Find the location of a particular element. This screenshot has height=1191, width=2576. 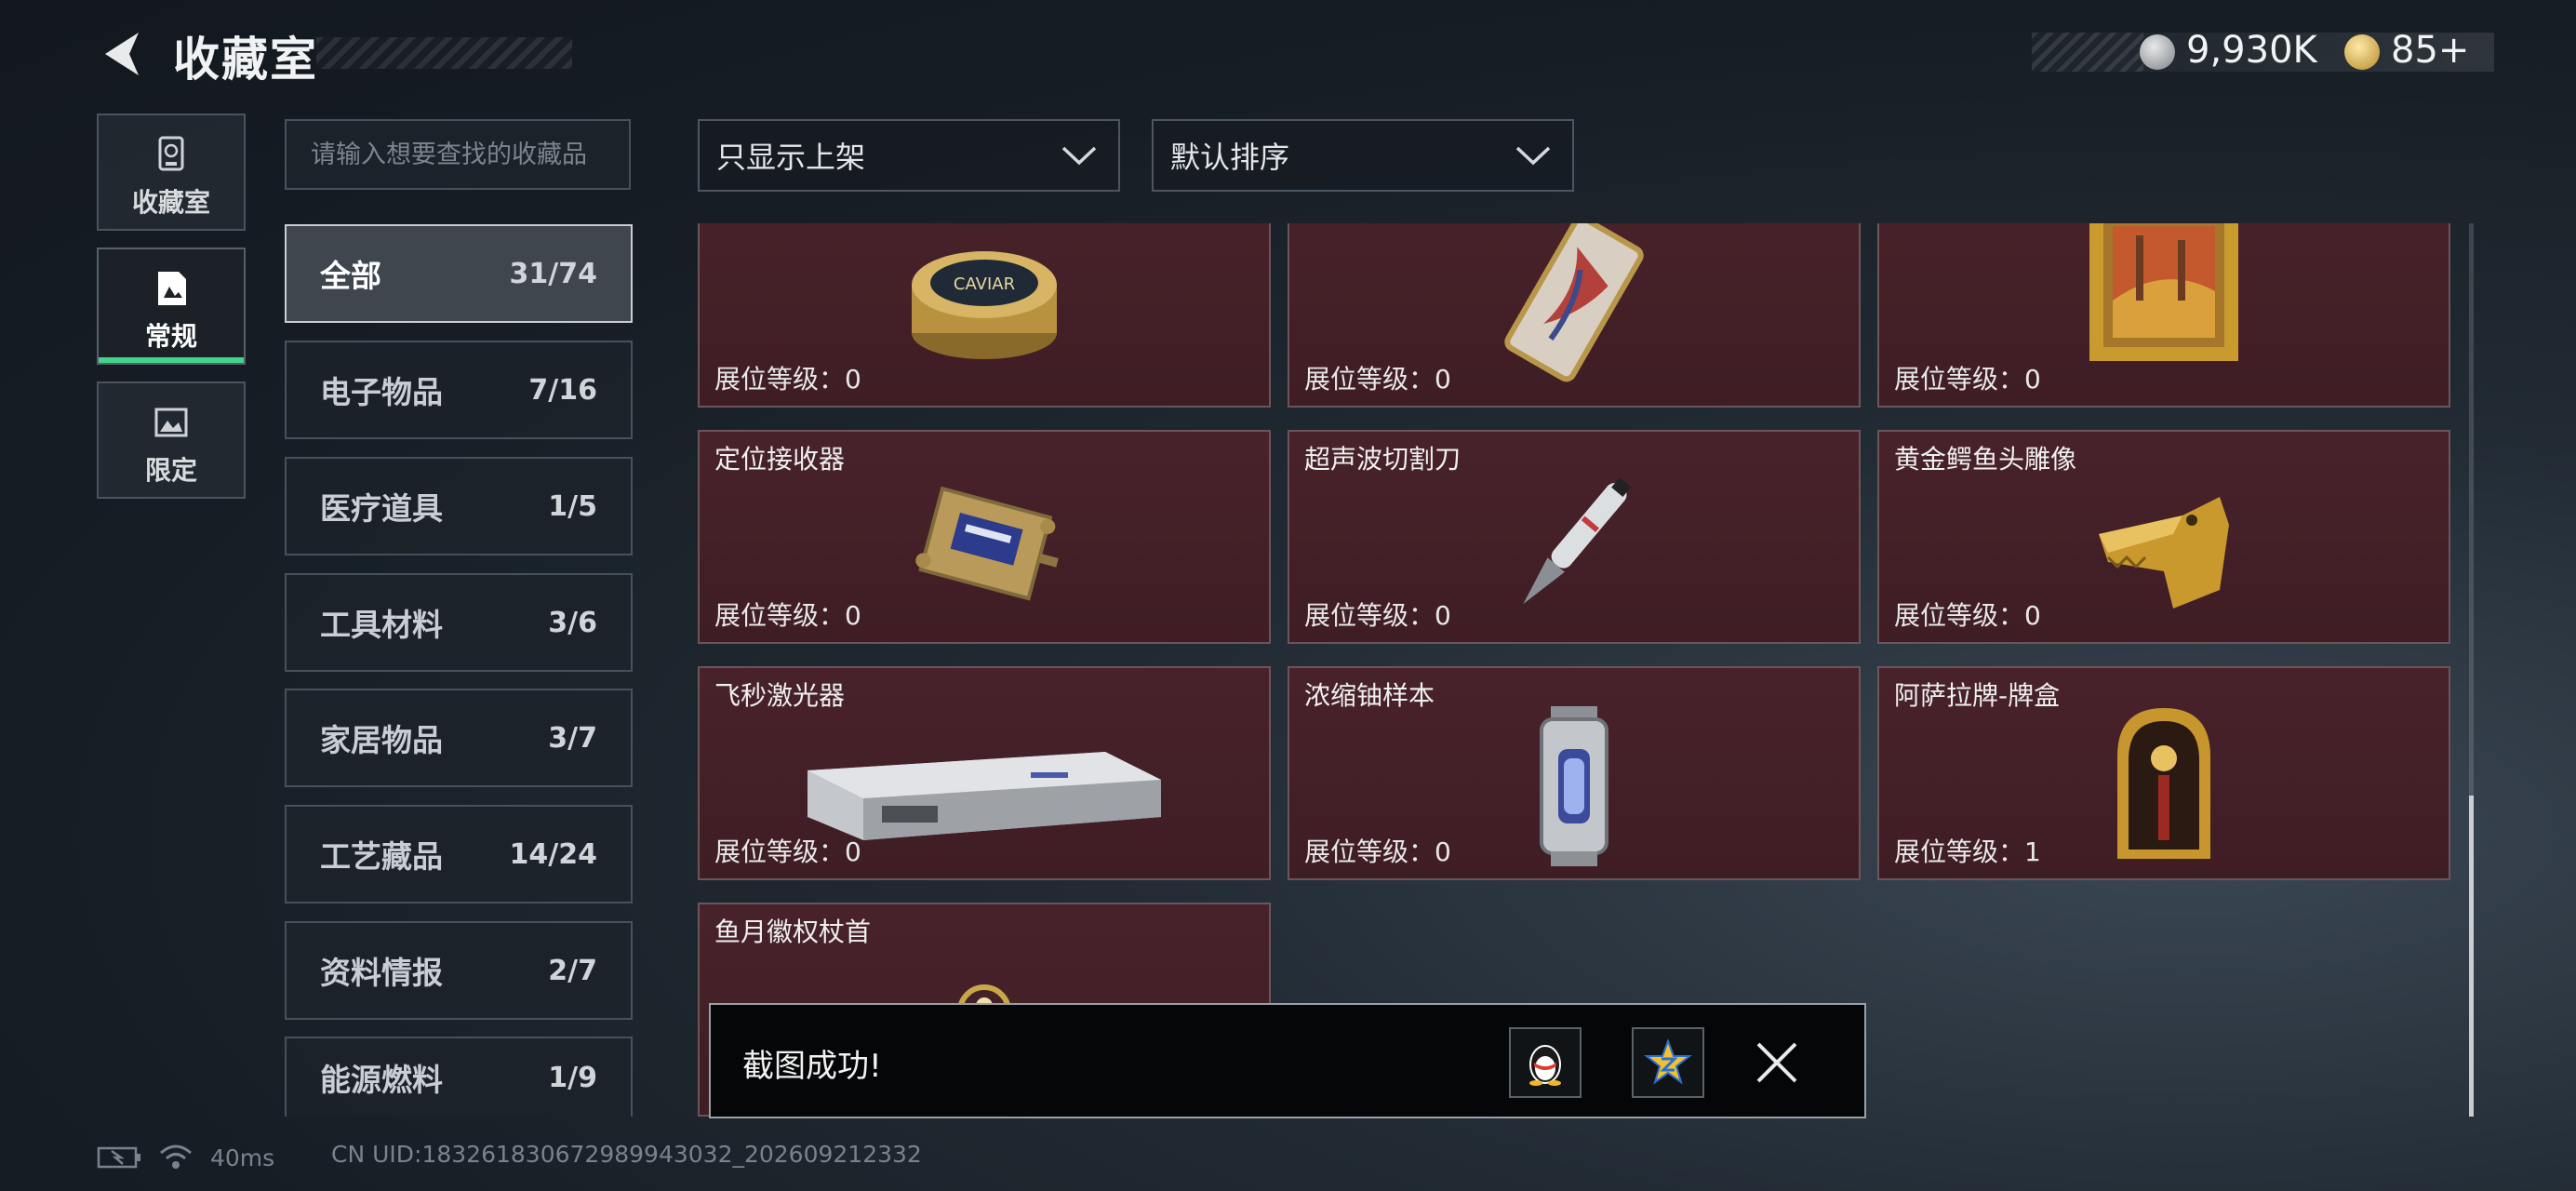

ping-value: 40ms is located at coordinates (243, 1157).